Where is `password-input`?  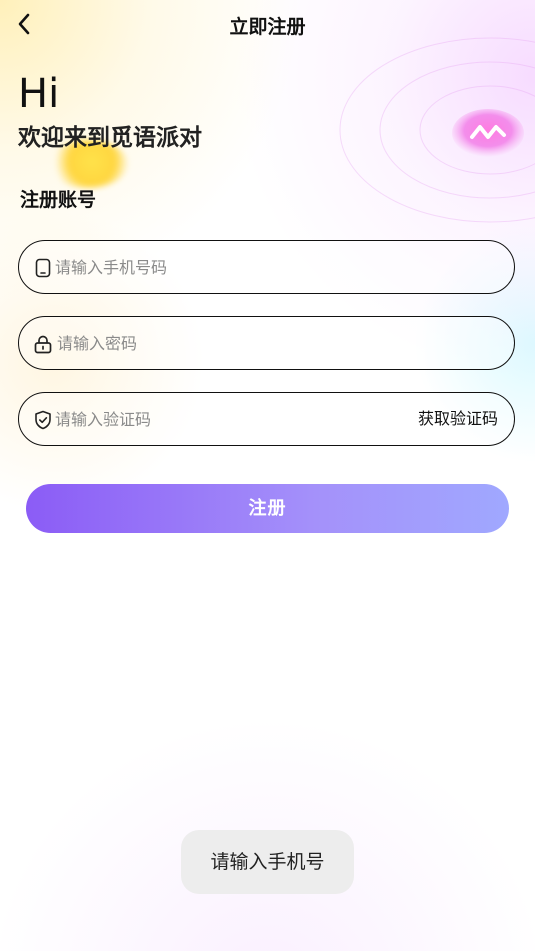 password-input is located at coordinates (227, 343).